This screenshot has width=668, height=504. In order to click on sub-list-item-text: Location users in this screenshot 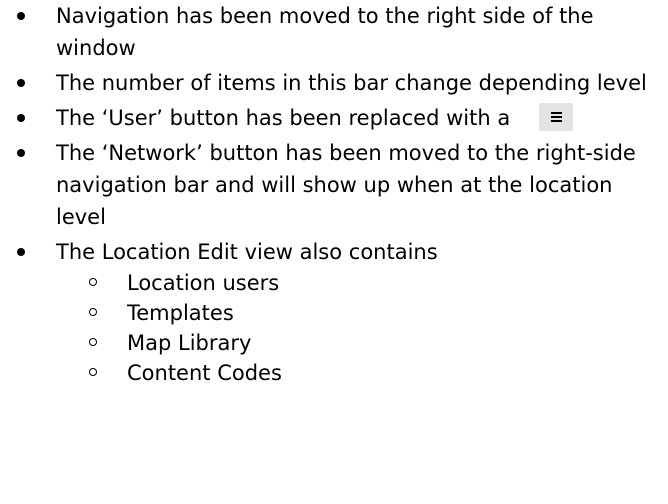, I will do `click(203, 283)`.